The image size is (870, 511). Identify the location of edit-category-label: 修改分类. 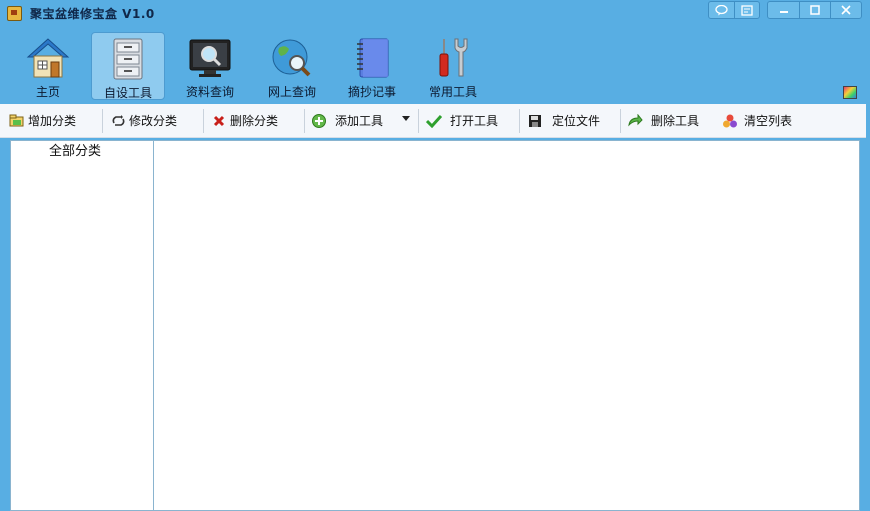
(153, 121).